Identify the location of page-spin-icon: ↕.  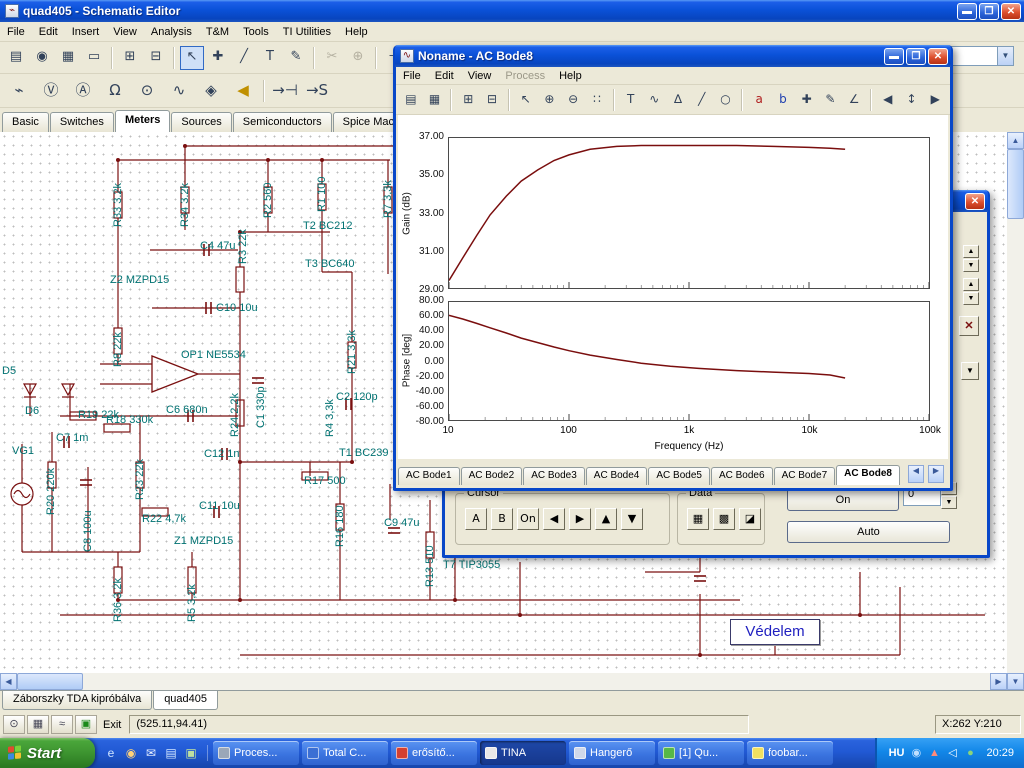
(911, 99).